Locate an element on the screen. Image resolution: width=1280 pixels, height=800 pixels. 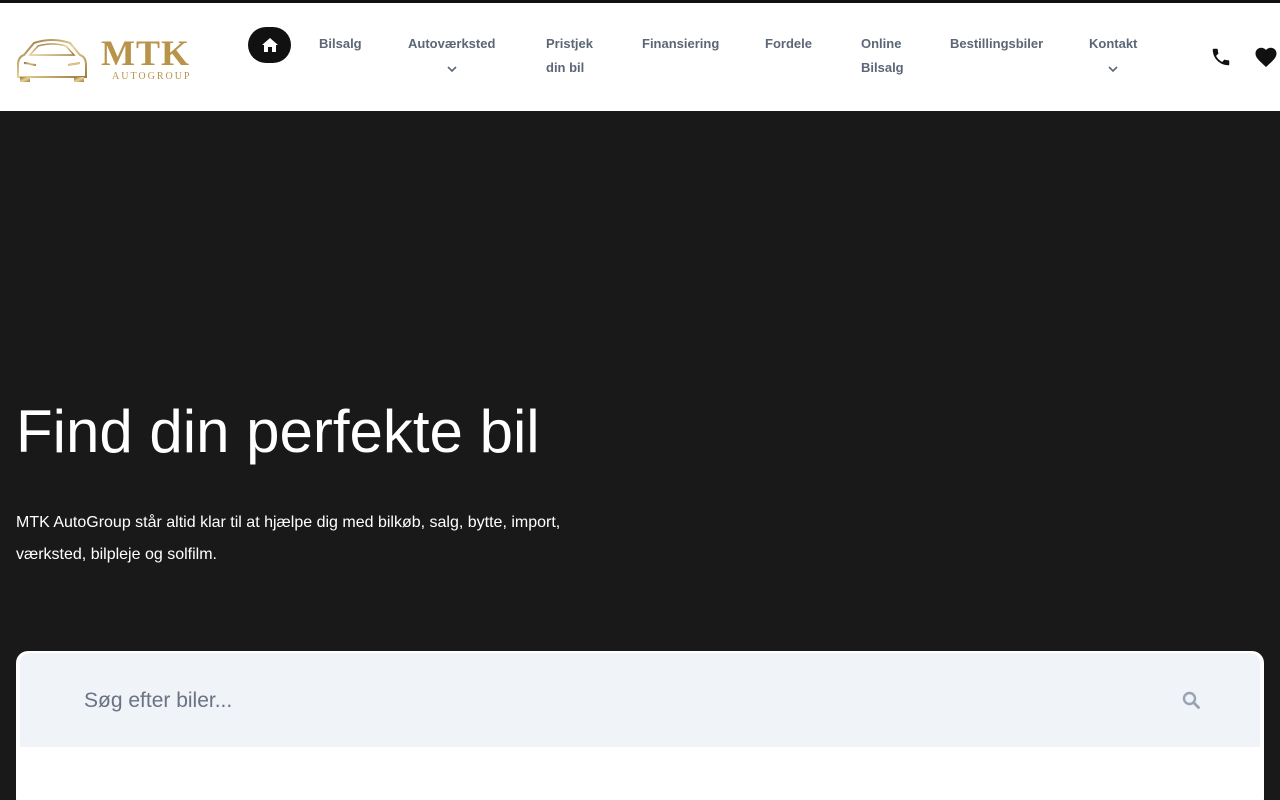
nav-label: Bestillingsbiler is located at coordinates (997, 43).